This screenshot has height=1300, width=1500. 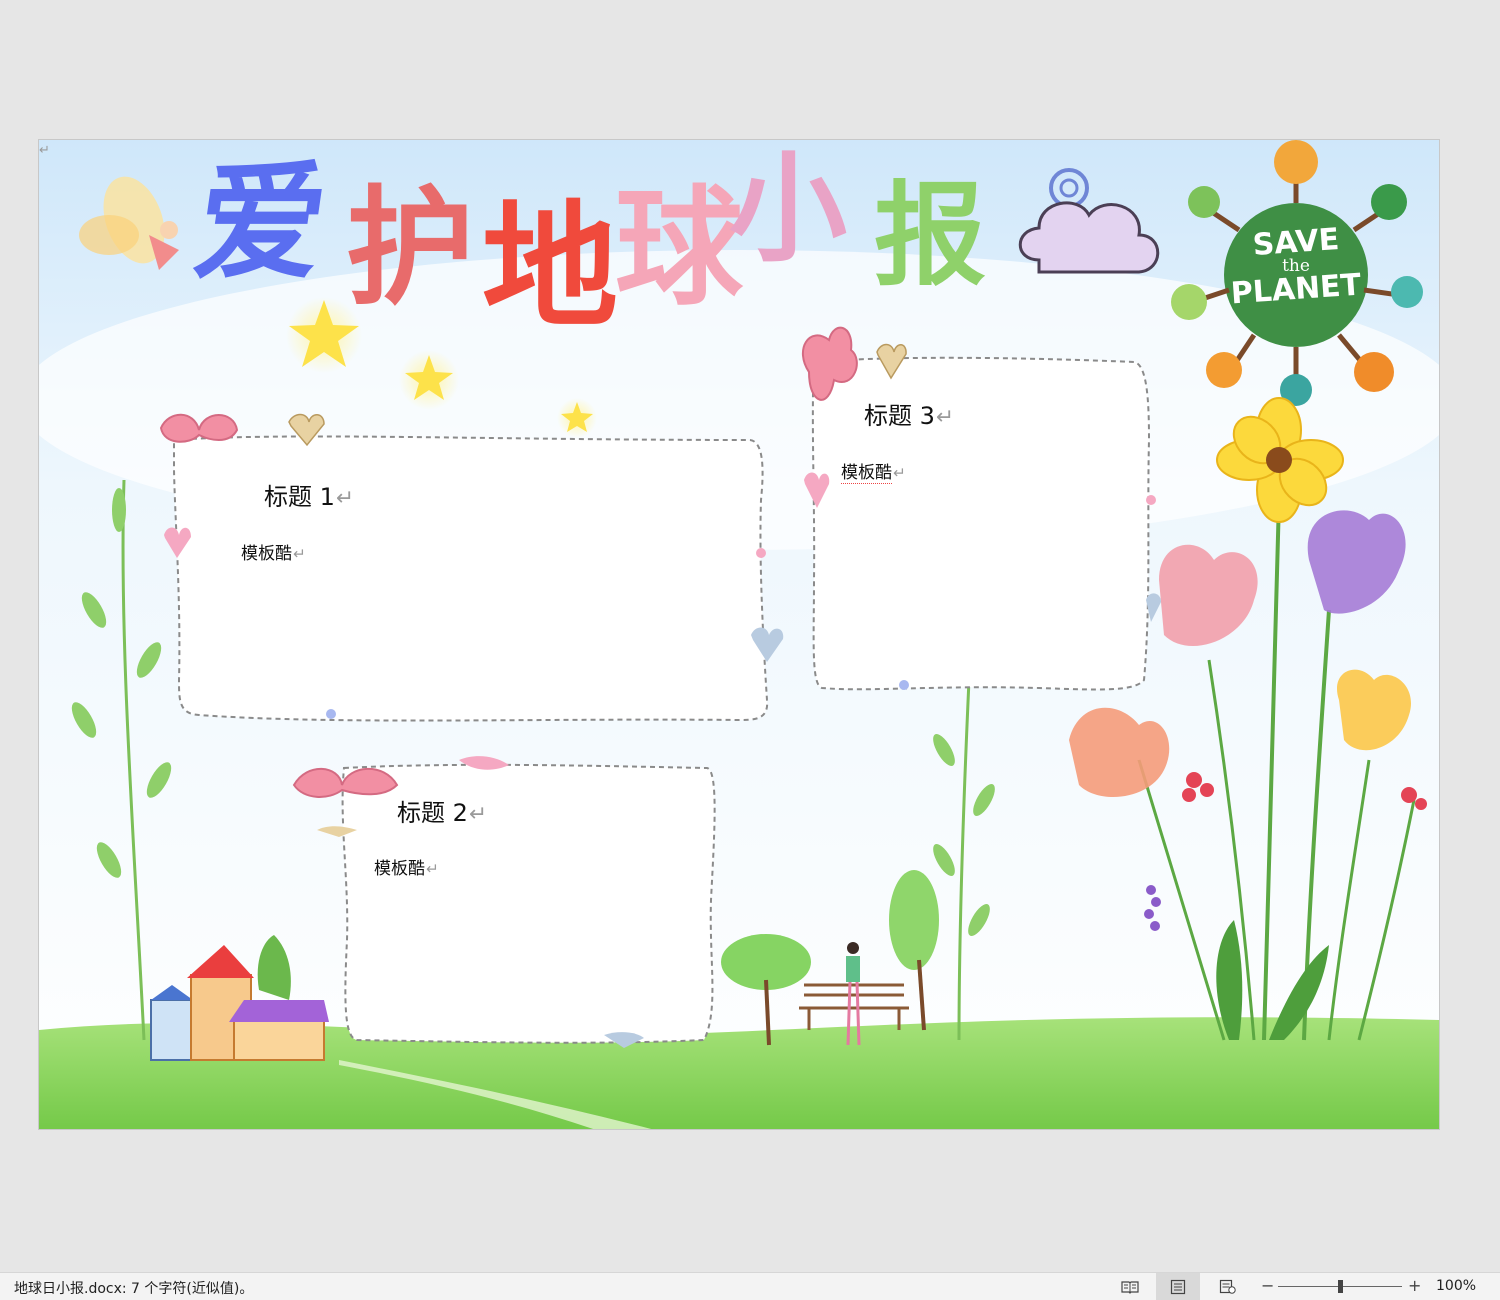 I want to click on zoom-in-button: +, so click(x=1414, y=1285).